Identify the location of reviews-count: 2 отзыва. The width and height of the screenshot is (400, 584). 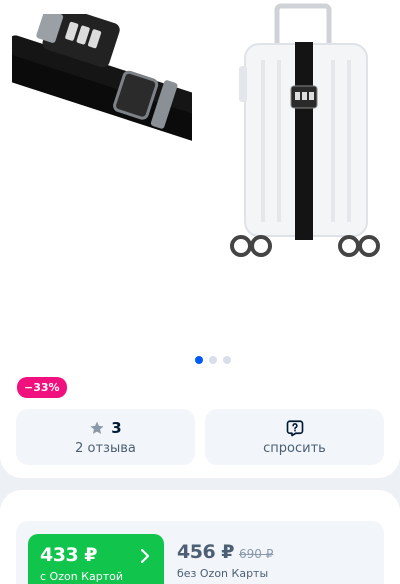
(105, 448).